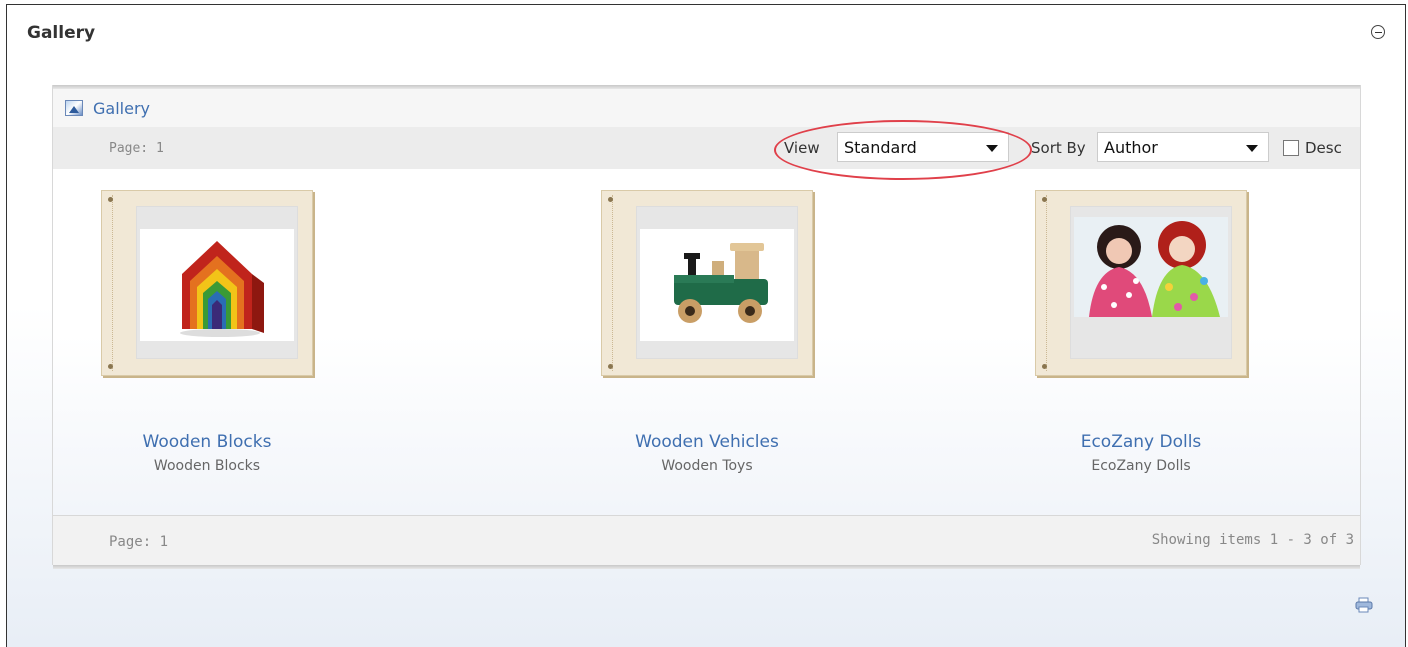  Describe the element at coordinates (1131, 147) in the screenshot. I see `sort-select-value: Author` at that location.